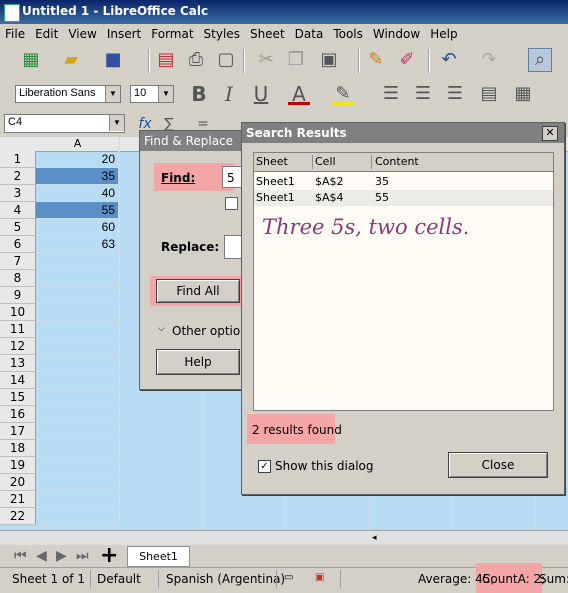  Describe the element at coordinates (376, 60) in the screenshot. I see `clone-formatting-icon: ✎` at that location.